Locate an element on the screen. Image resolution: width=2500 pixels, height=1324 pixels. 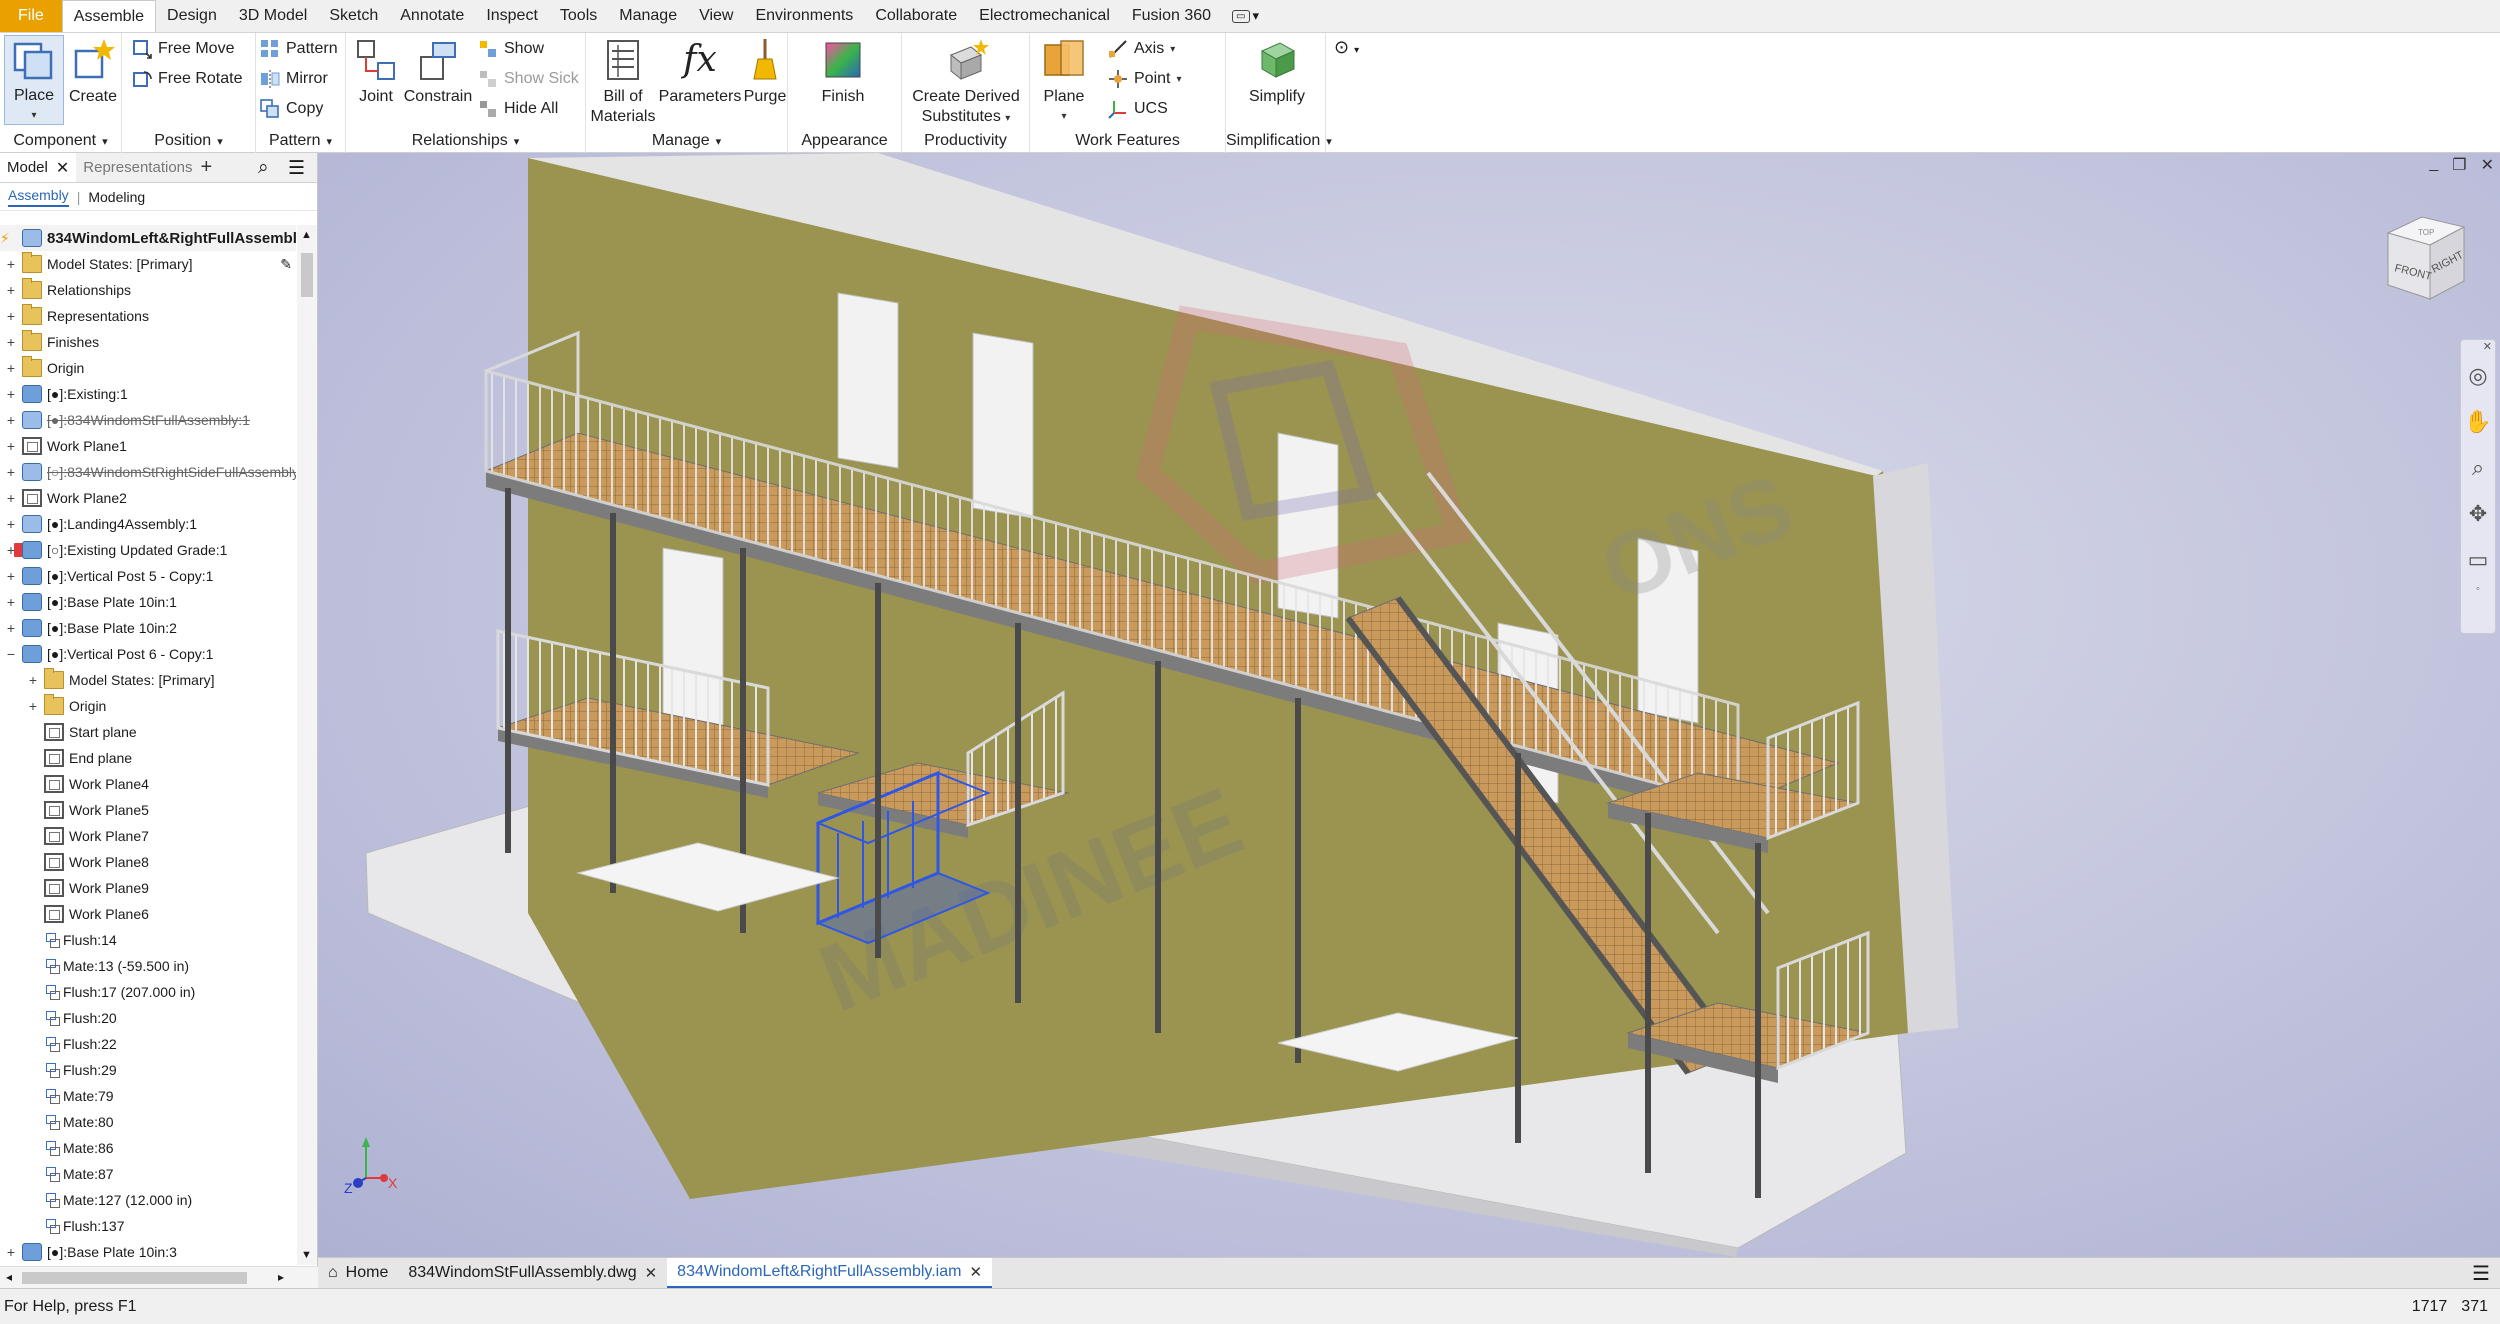
restore-icon: ❐ is located at coordinates (2459, 165).